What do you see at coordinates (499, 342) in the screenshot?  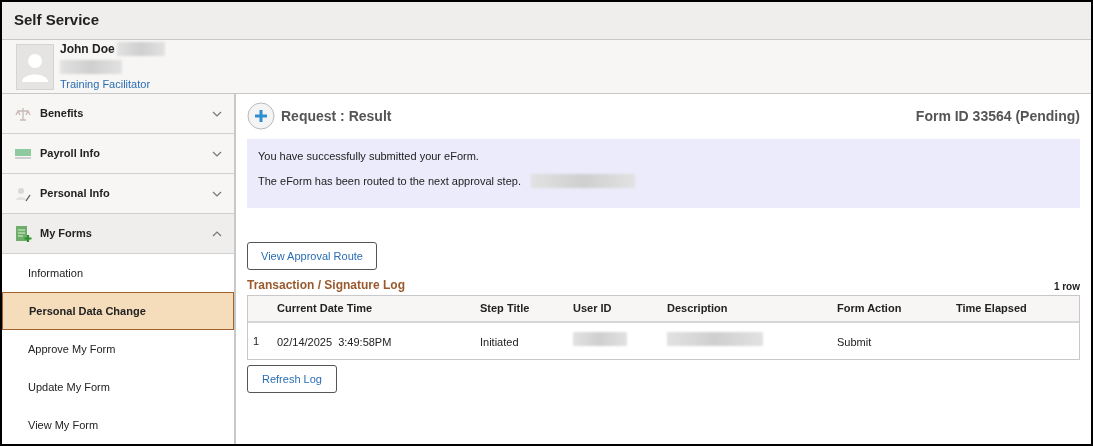 I see `table-cell: Initiated` at bounding box center [499, 342].